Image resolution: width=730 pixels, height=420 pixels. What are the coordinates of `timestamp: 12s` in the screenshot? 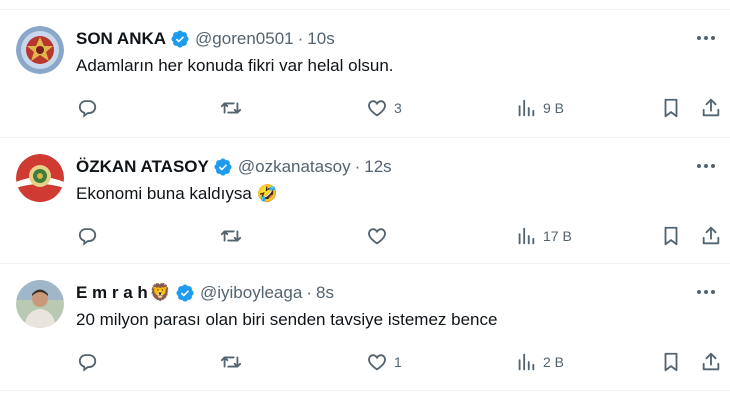 It's located at (377, 167).